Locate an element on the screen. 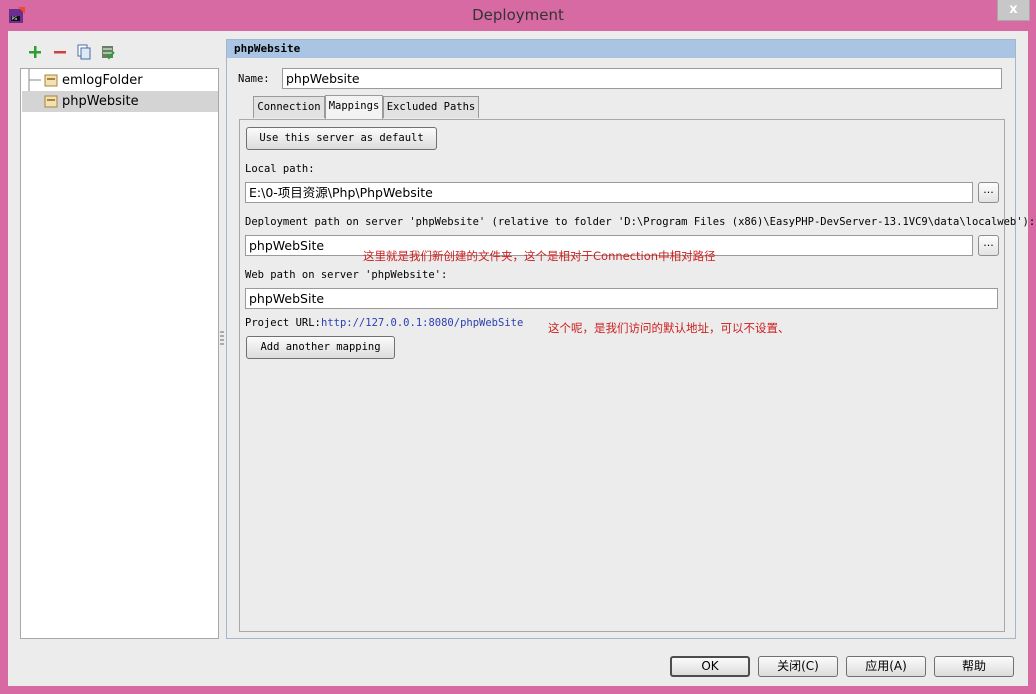  local-path-label: Local path: is located at coordinates (280, 169).